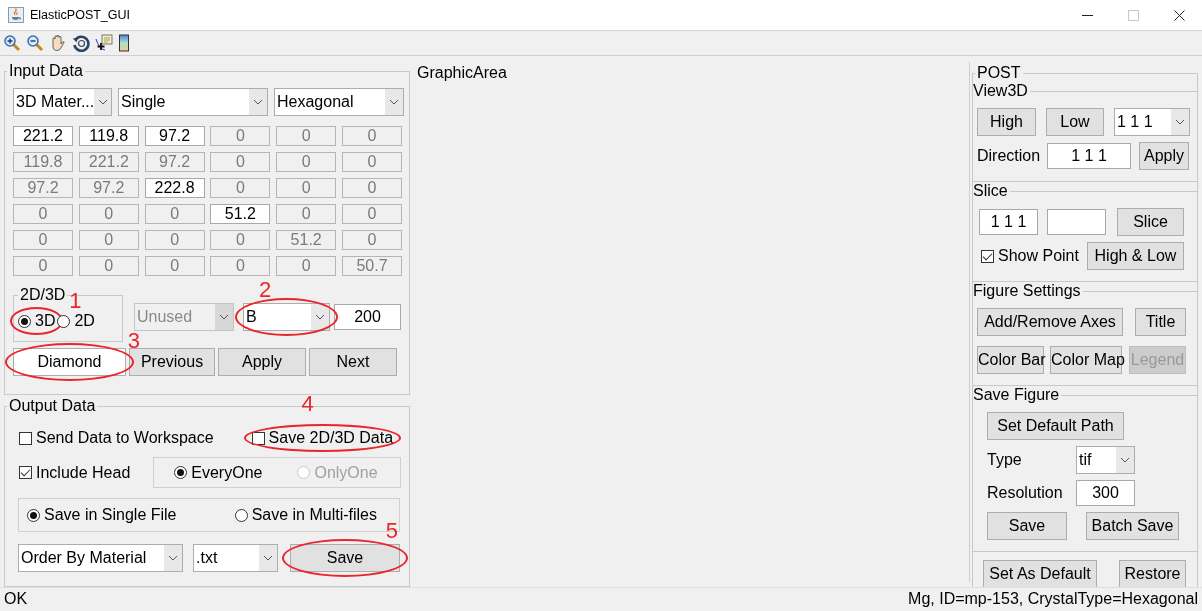  I want to click on radio-button: EveryOne, so click(218, 472).